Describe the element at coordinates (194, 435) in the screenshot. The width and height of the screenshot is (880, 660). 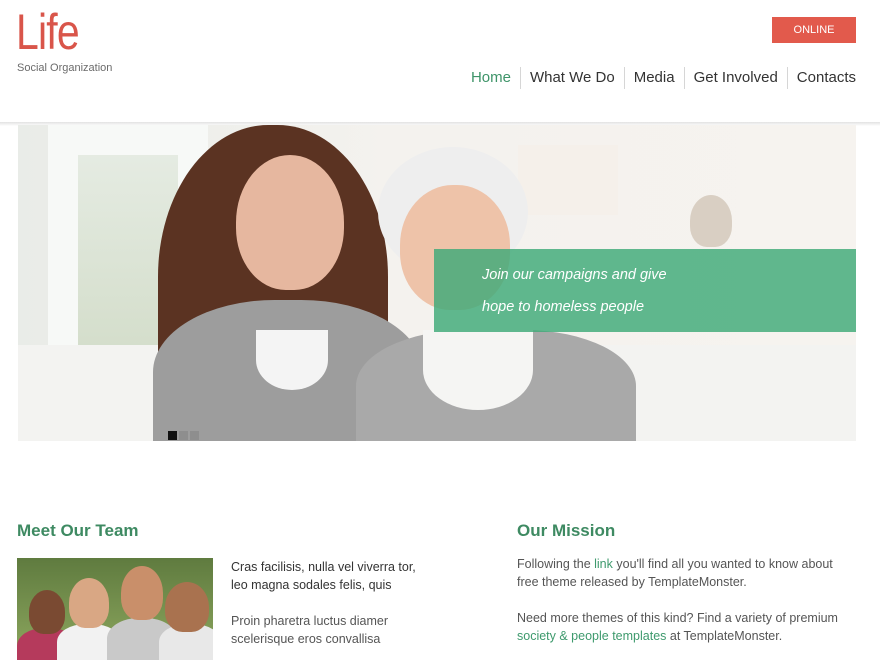
I see `slider-dot-3-icon` at that location.